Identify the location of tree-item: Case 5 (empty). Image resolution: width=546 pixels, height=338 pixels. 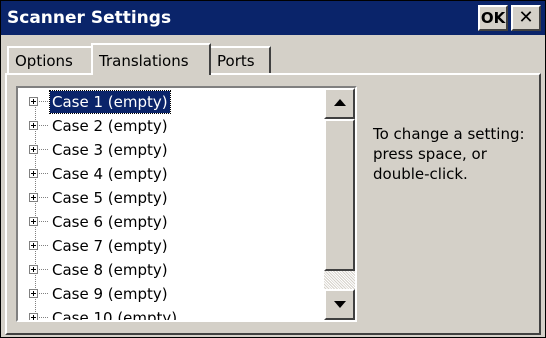
(171, 199).